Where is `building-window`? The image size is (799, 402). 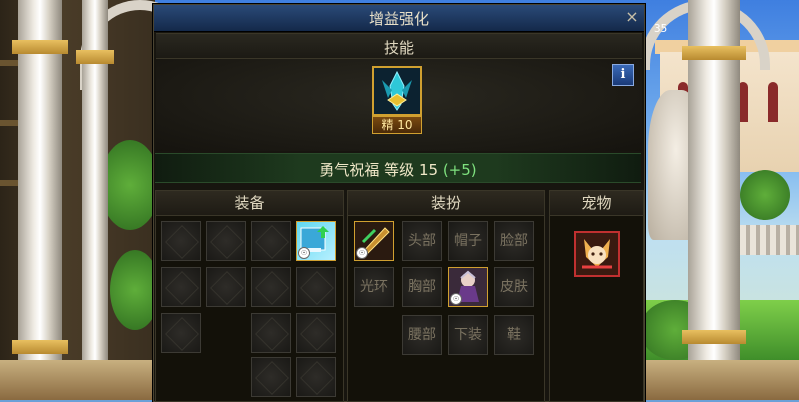 building-window is located at coordinates (773, 102).